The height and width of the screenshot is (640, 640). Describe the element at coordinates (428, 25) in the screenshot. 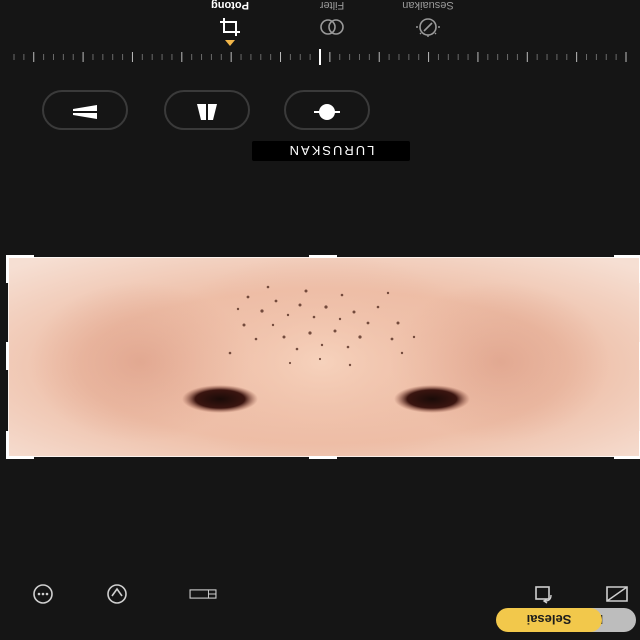

I see `adjust-icon` at that location.